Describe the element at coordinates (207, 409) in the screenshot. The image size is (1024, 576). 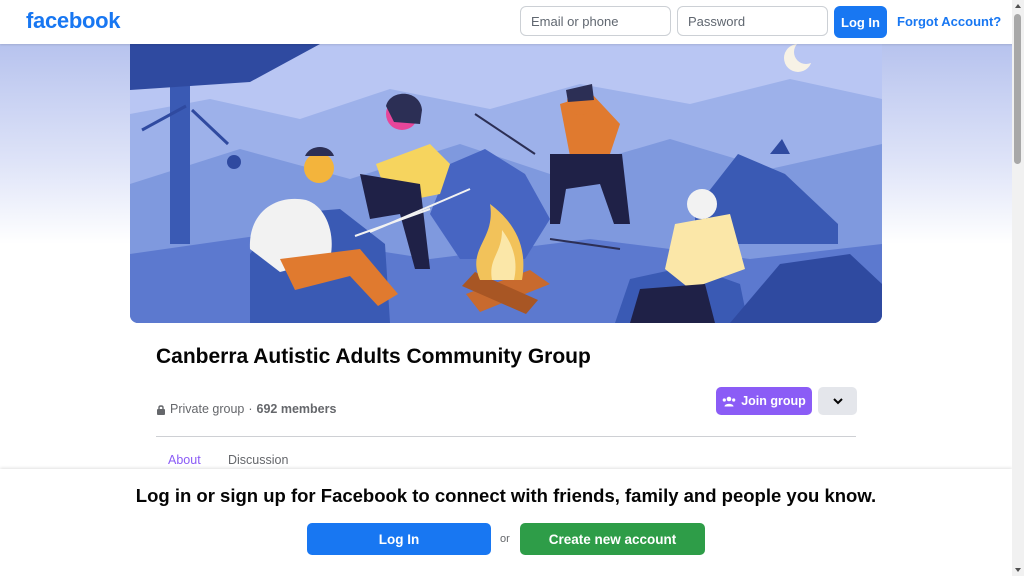
I see `group-privacy: Private group` at that location.